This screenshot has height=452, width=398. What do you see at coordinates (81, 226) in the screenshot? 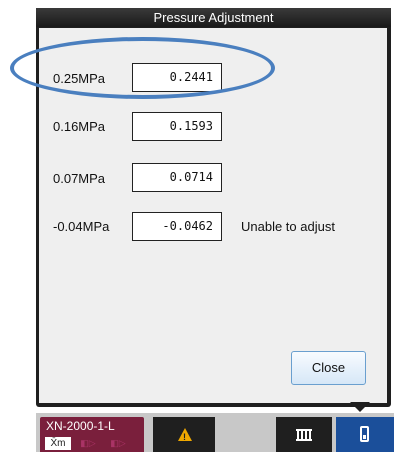
I see `pressure-label-3: -0.04MPa` at bounding box center [81, 226].